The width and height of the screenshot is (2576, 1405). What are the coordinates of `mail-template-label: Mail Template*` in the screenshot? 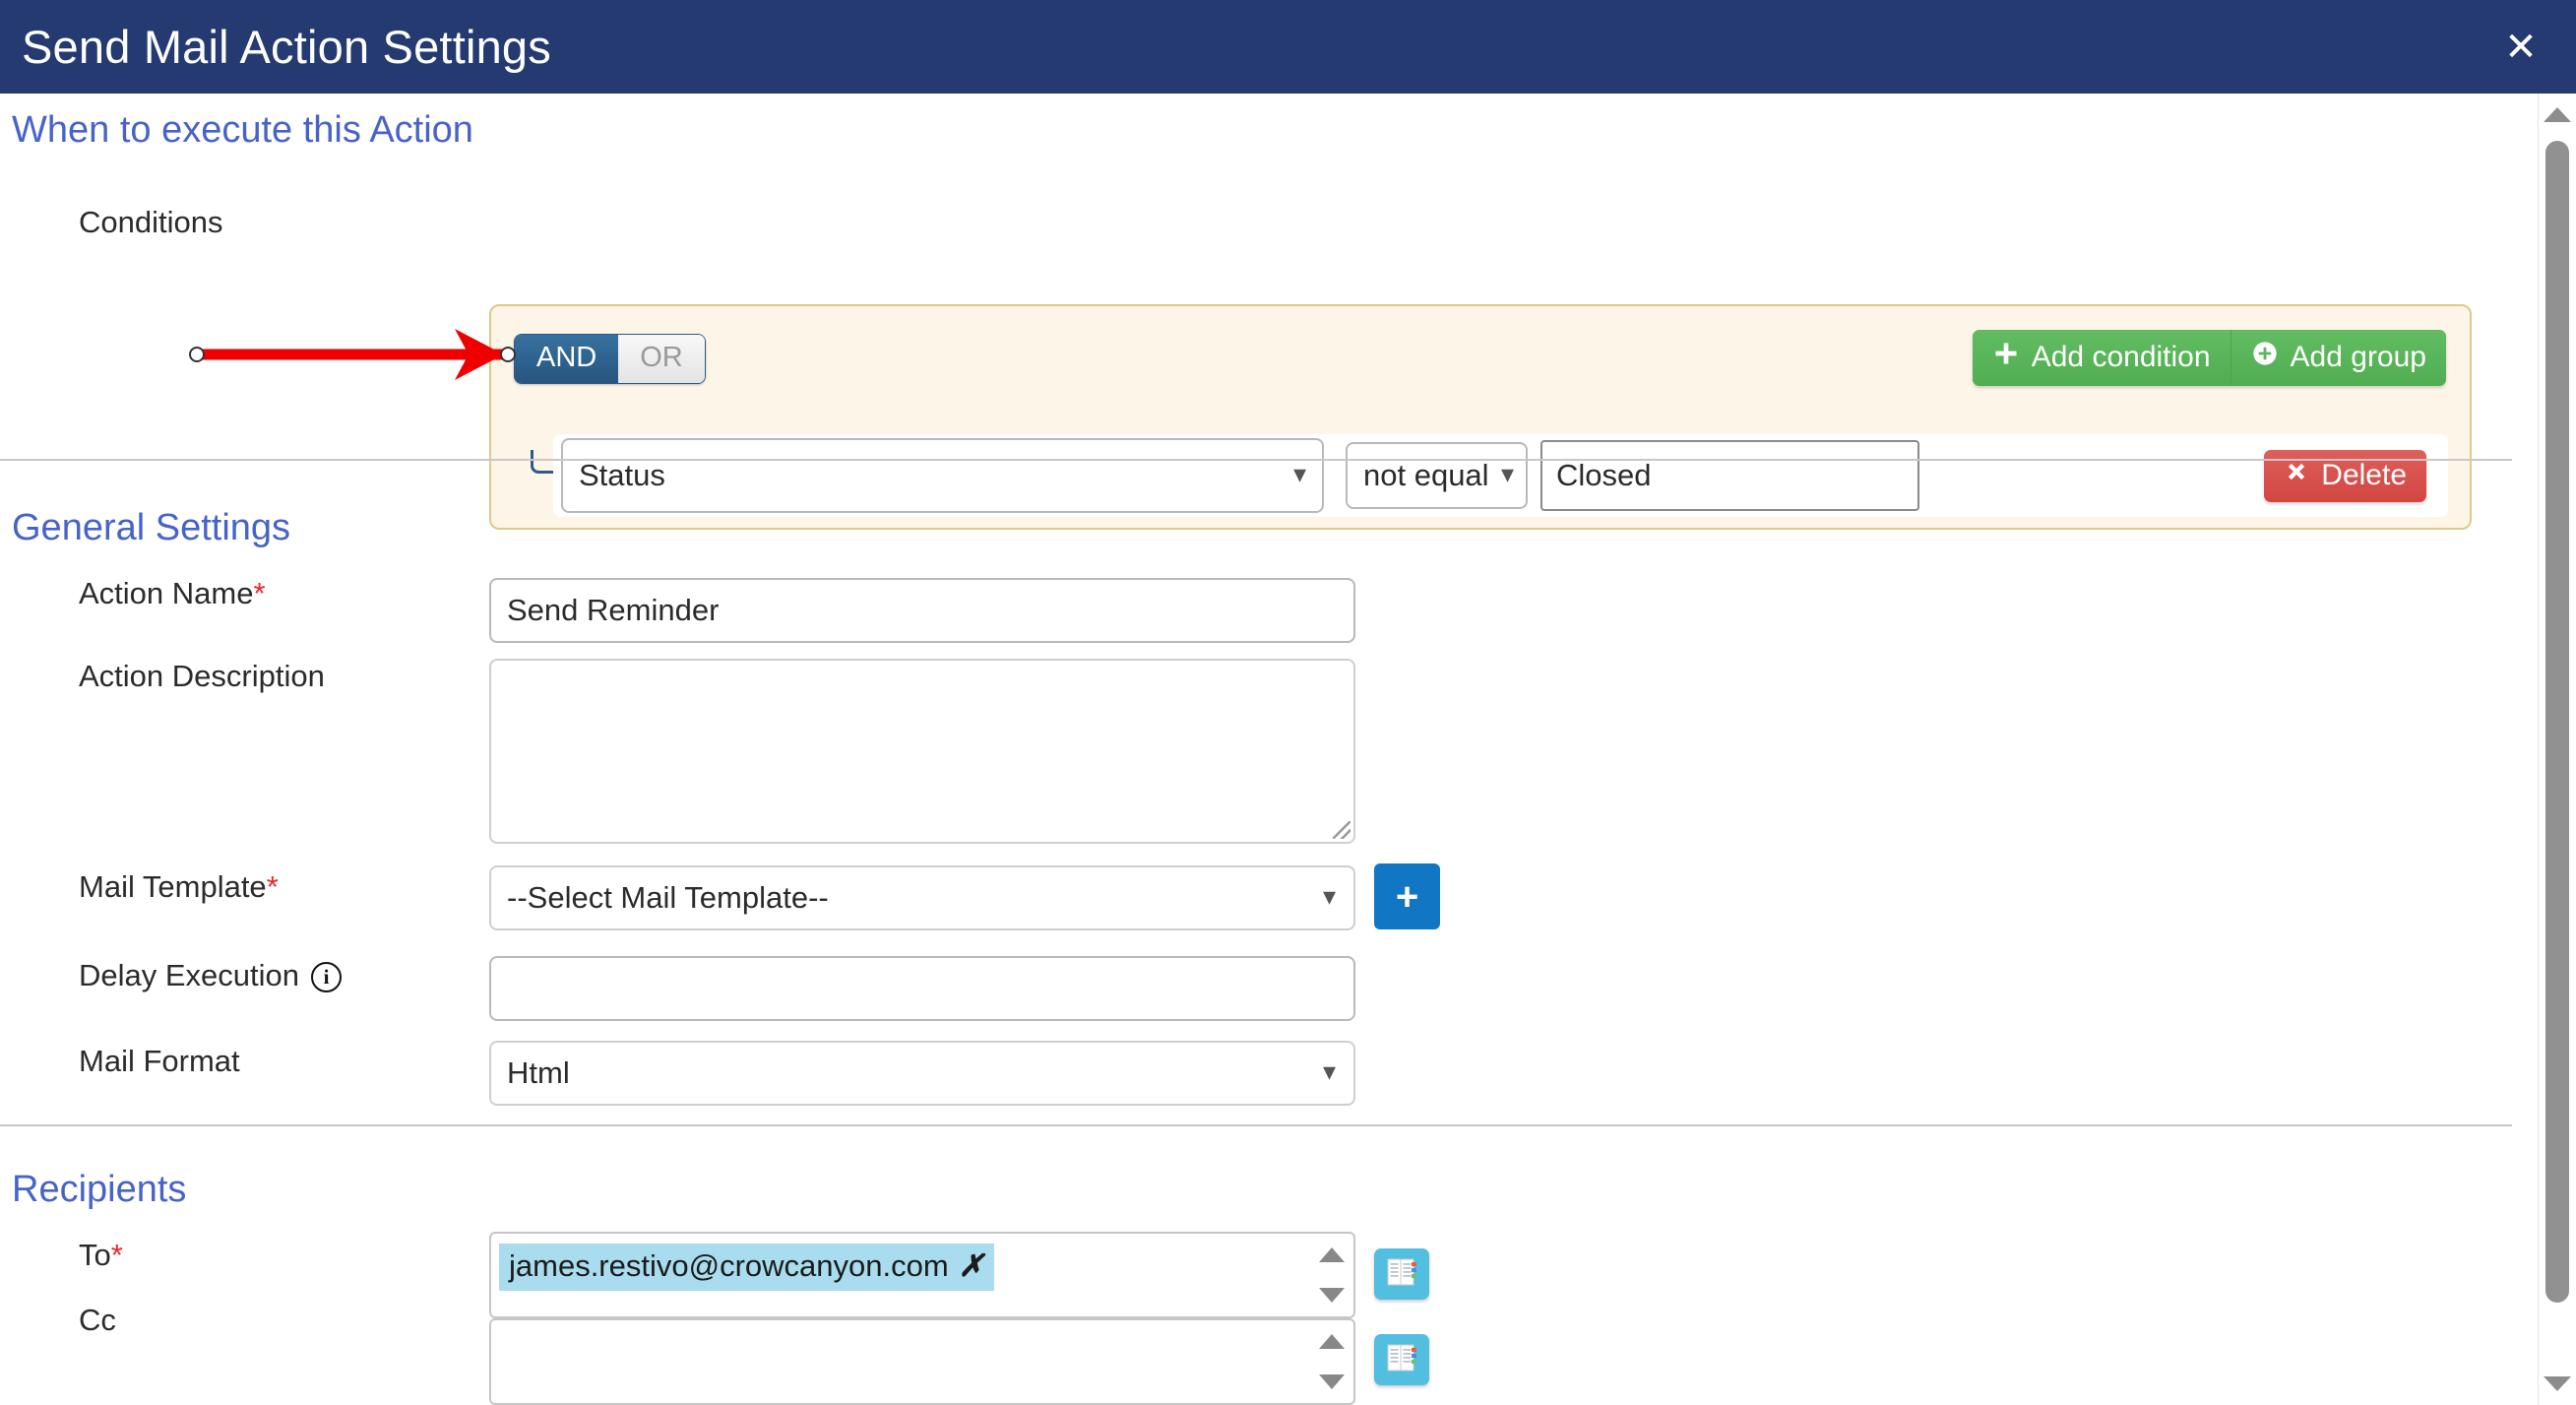 It's located at (179, 887).